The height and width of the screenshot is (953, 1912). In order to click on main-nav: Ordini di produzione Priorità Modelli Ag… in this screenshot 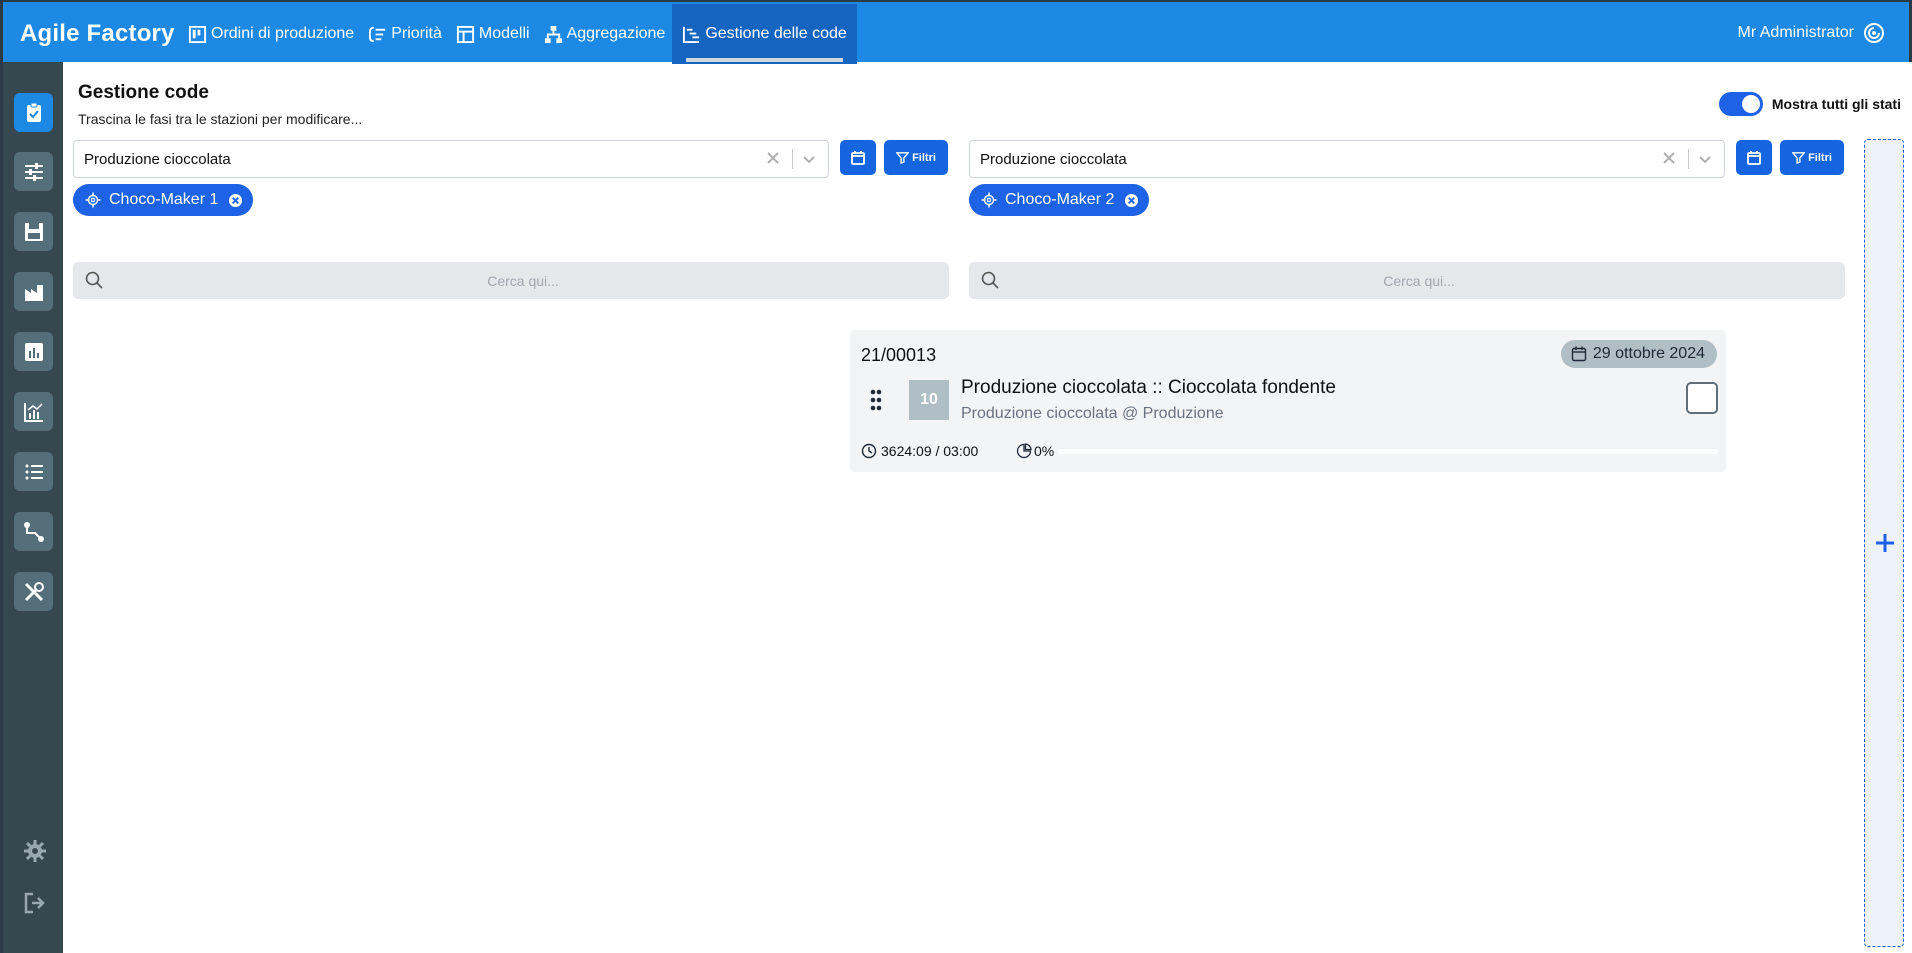, I will do `click(519, 34)`.